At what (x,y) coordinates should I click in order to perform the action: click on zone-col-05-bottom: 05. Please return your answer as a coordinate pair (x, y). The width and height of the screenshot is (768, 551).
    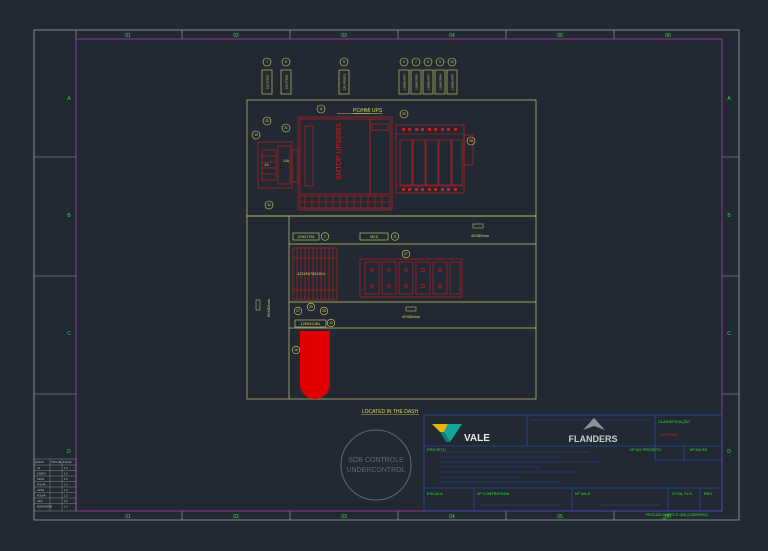
    Looking at the image, I should click on (560, 517).